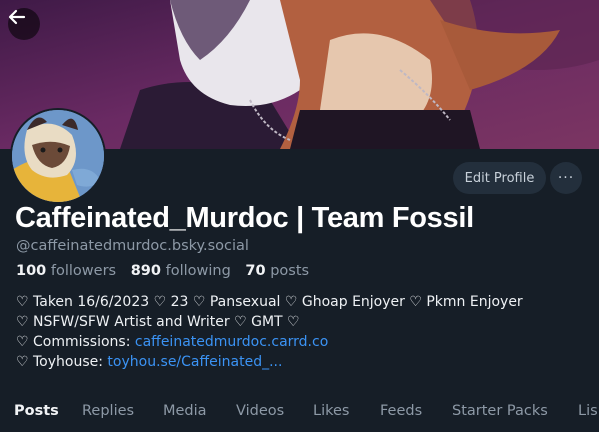 The width and height of the screenshot is (599, 432). What do you see at coordinates (158, 322) in the screenshot?
I see `bio-line-2: ♡ NSFW/SFW Artist and Writer ♡ GMT ♡` at bounding box center [158, 322].